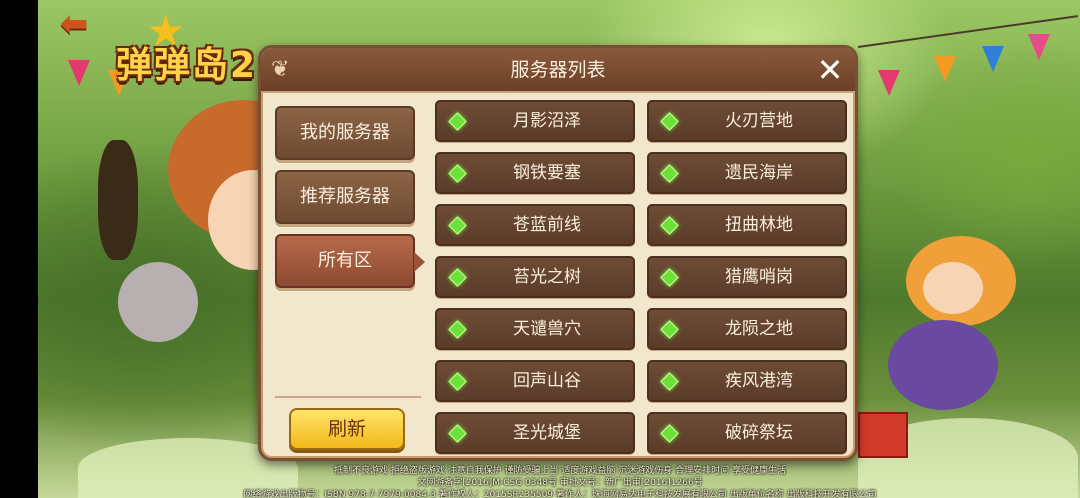 This screenshot has height=498, width=1080. I want to click on dialog-title: 服务器列表, so click(558, 70).